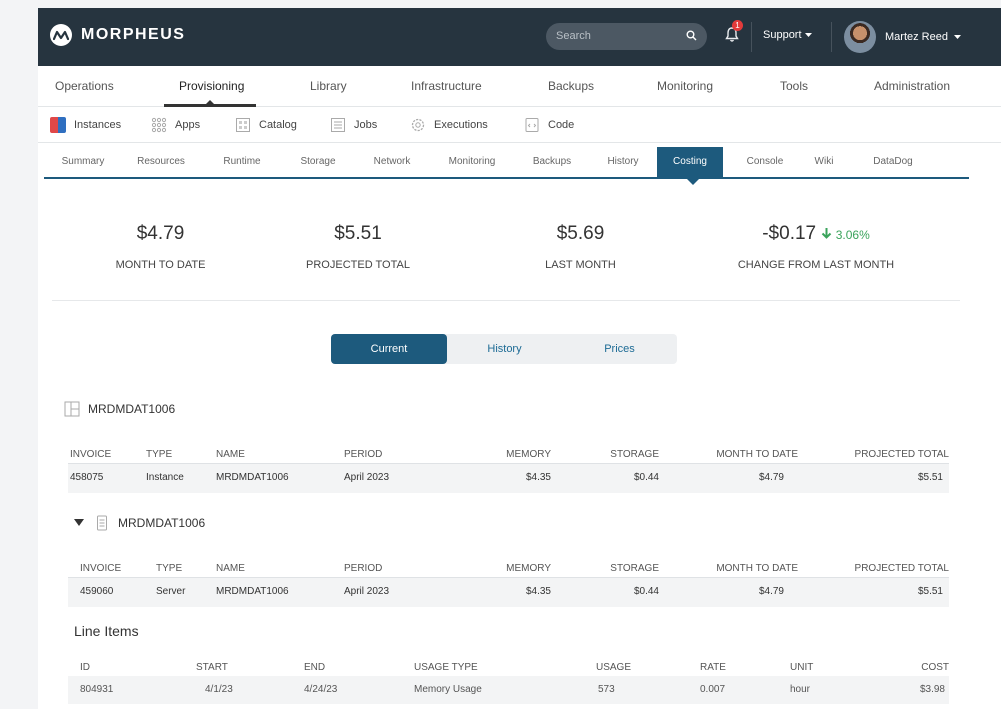 The height and width of the screenshot is (709, 1001). I want to click on subnav-label: Jobs, so click(366, 125).